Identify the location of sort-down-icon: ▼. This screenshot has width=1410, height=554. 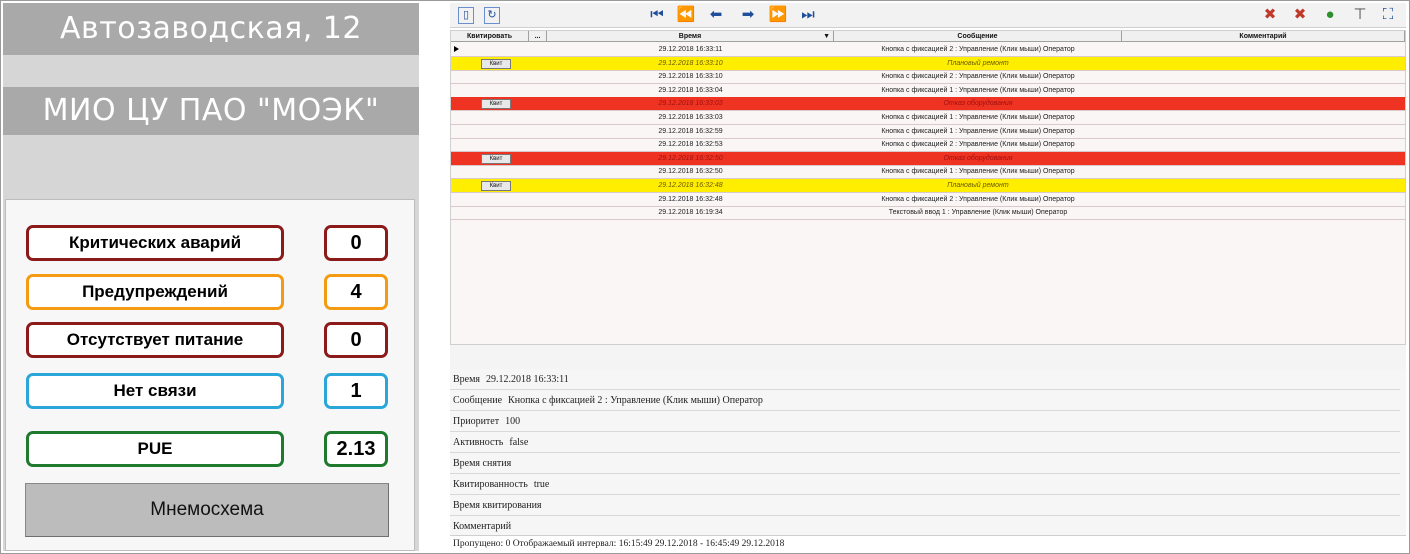
(826, 36).